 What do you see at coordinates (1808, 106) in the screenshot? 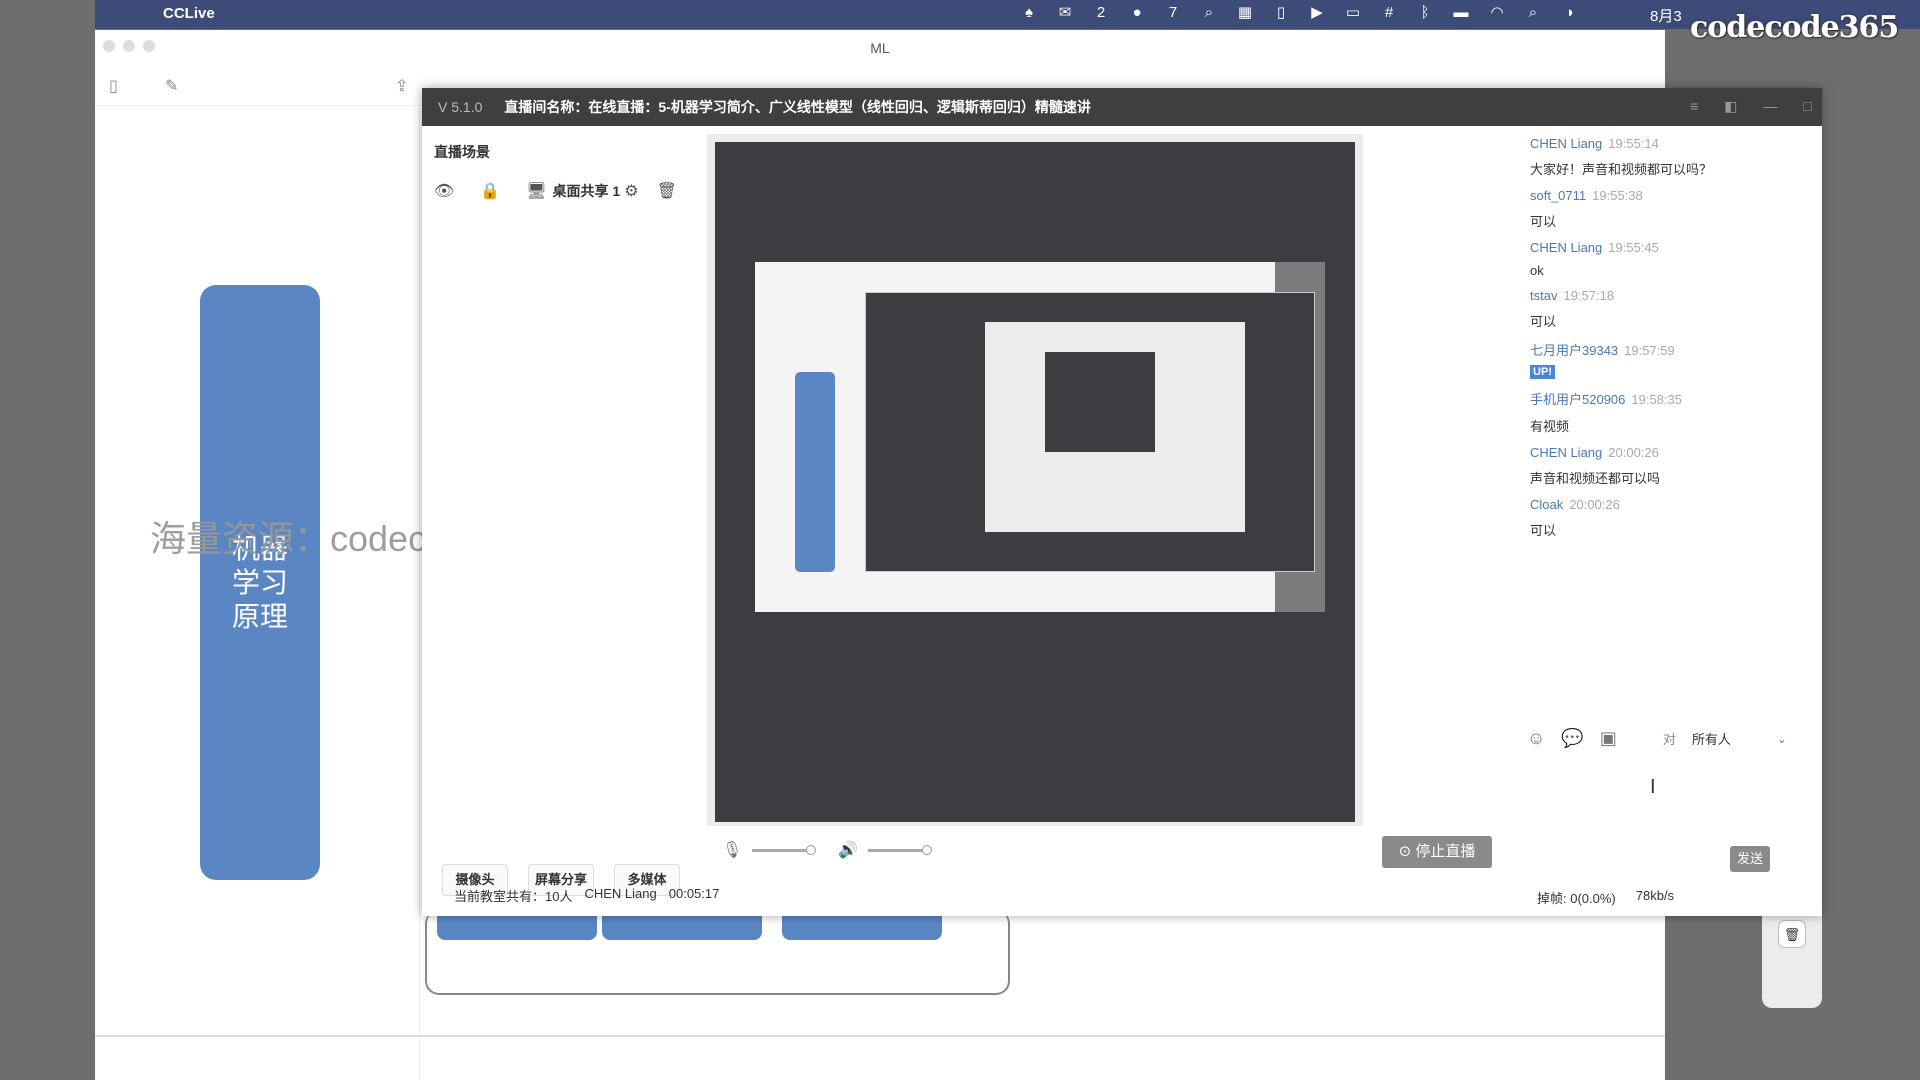
I see `maximize-icon: □` at bounding box center [1808, 106].